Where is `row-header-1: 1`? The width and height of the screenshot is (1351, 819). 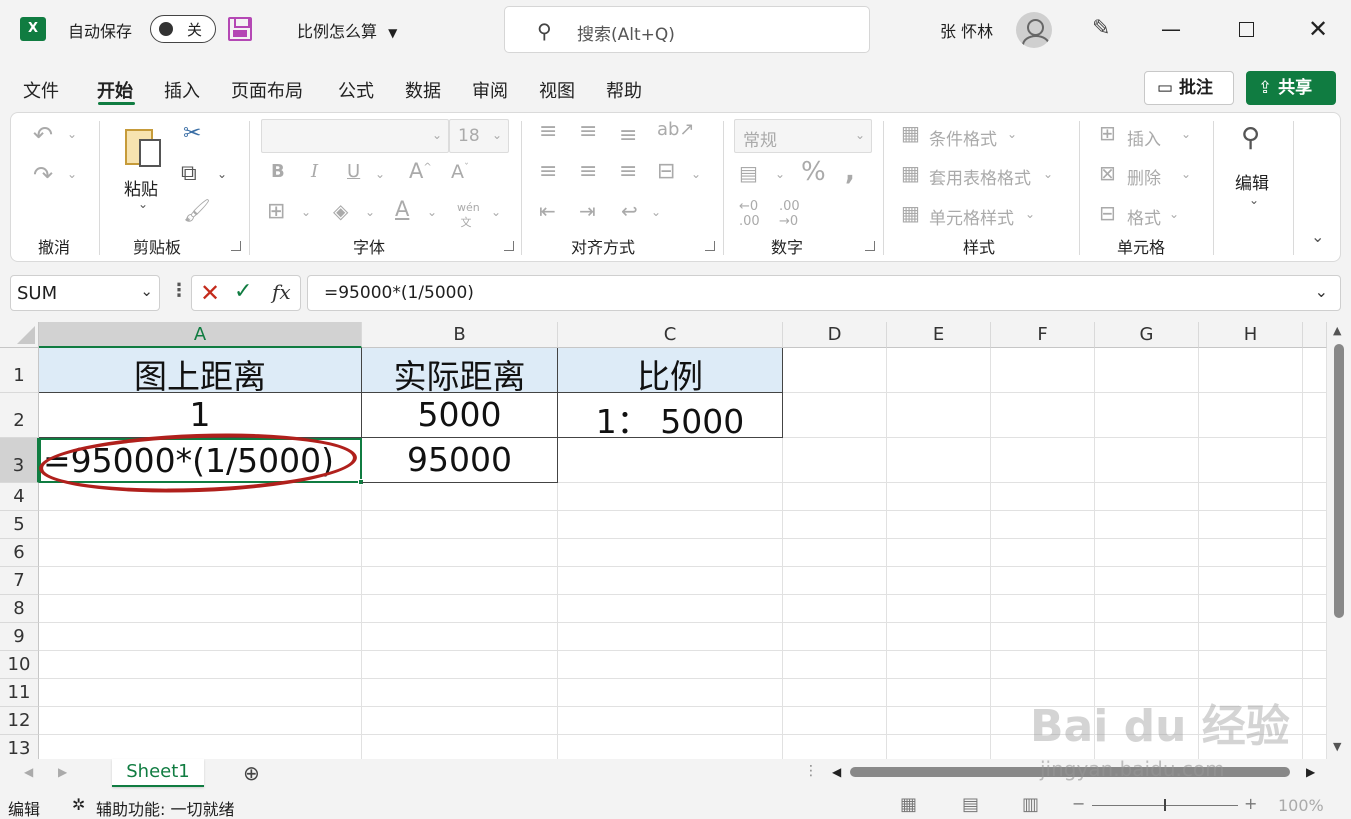 row-header-1: 1 is located at coordinates (19, 370).